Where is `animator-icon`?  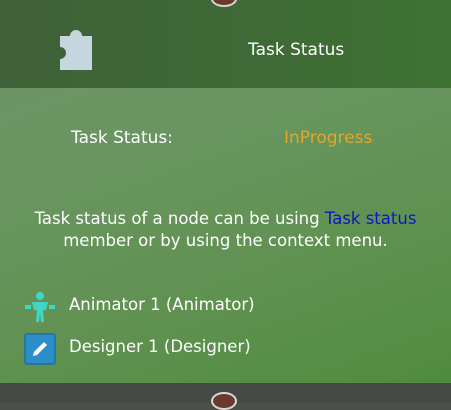
animator-icon is located at coordinates (40, 307).